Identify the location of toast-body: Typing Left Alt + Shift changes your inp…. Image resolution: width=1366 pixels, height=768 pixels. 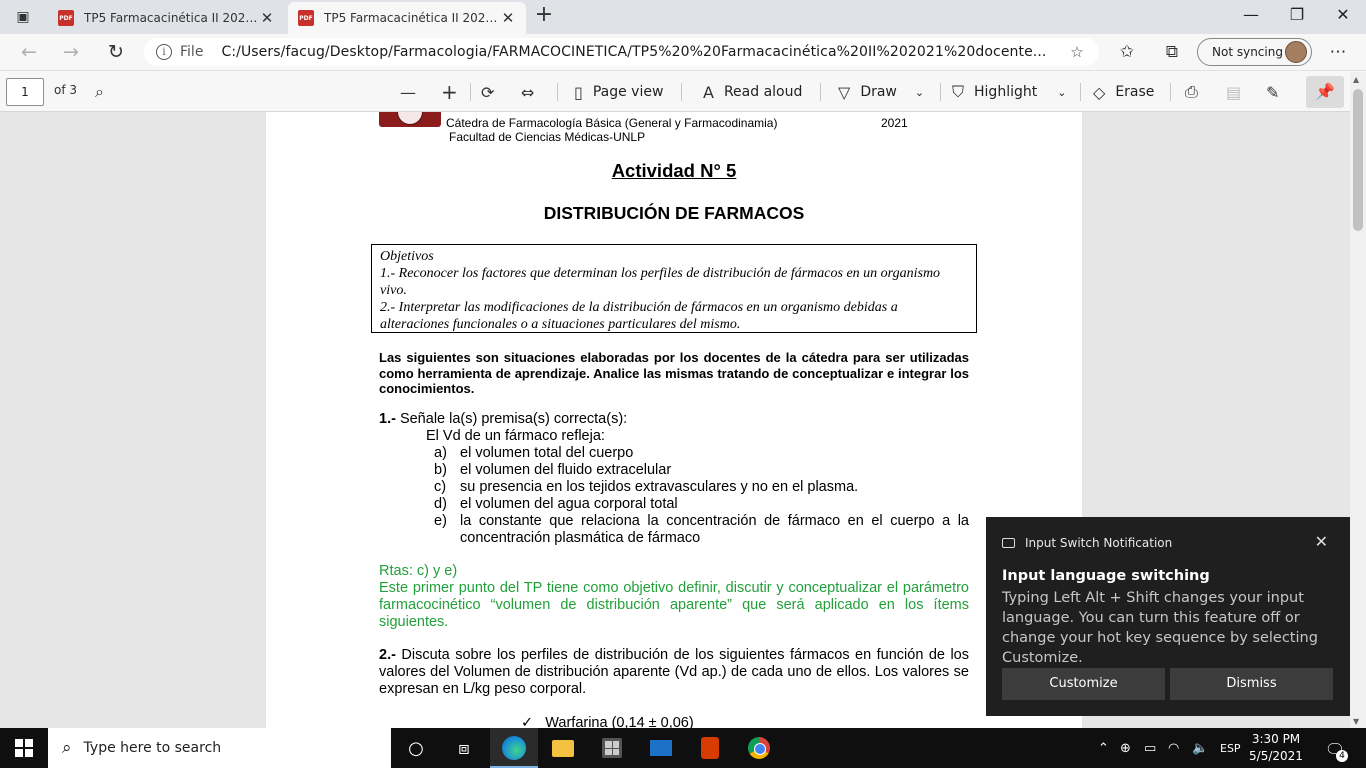
(1160, 628).